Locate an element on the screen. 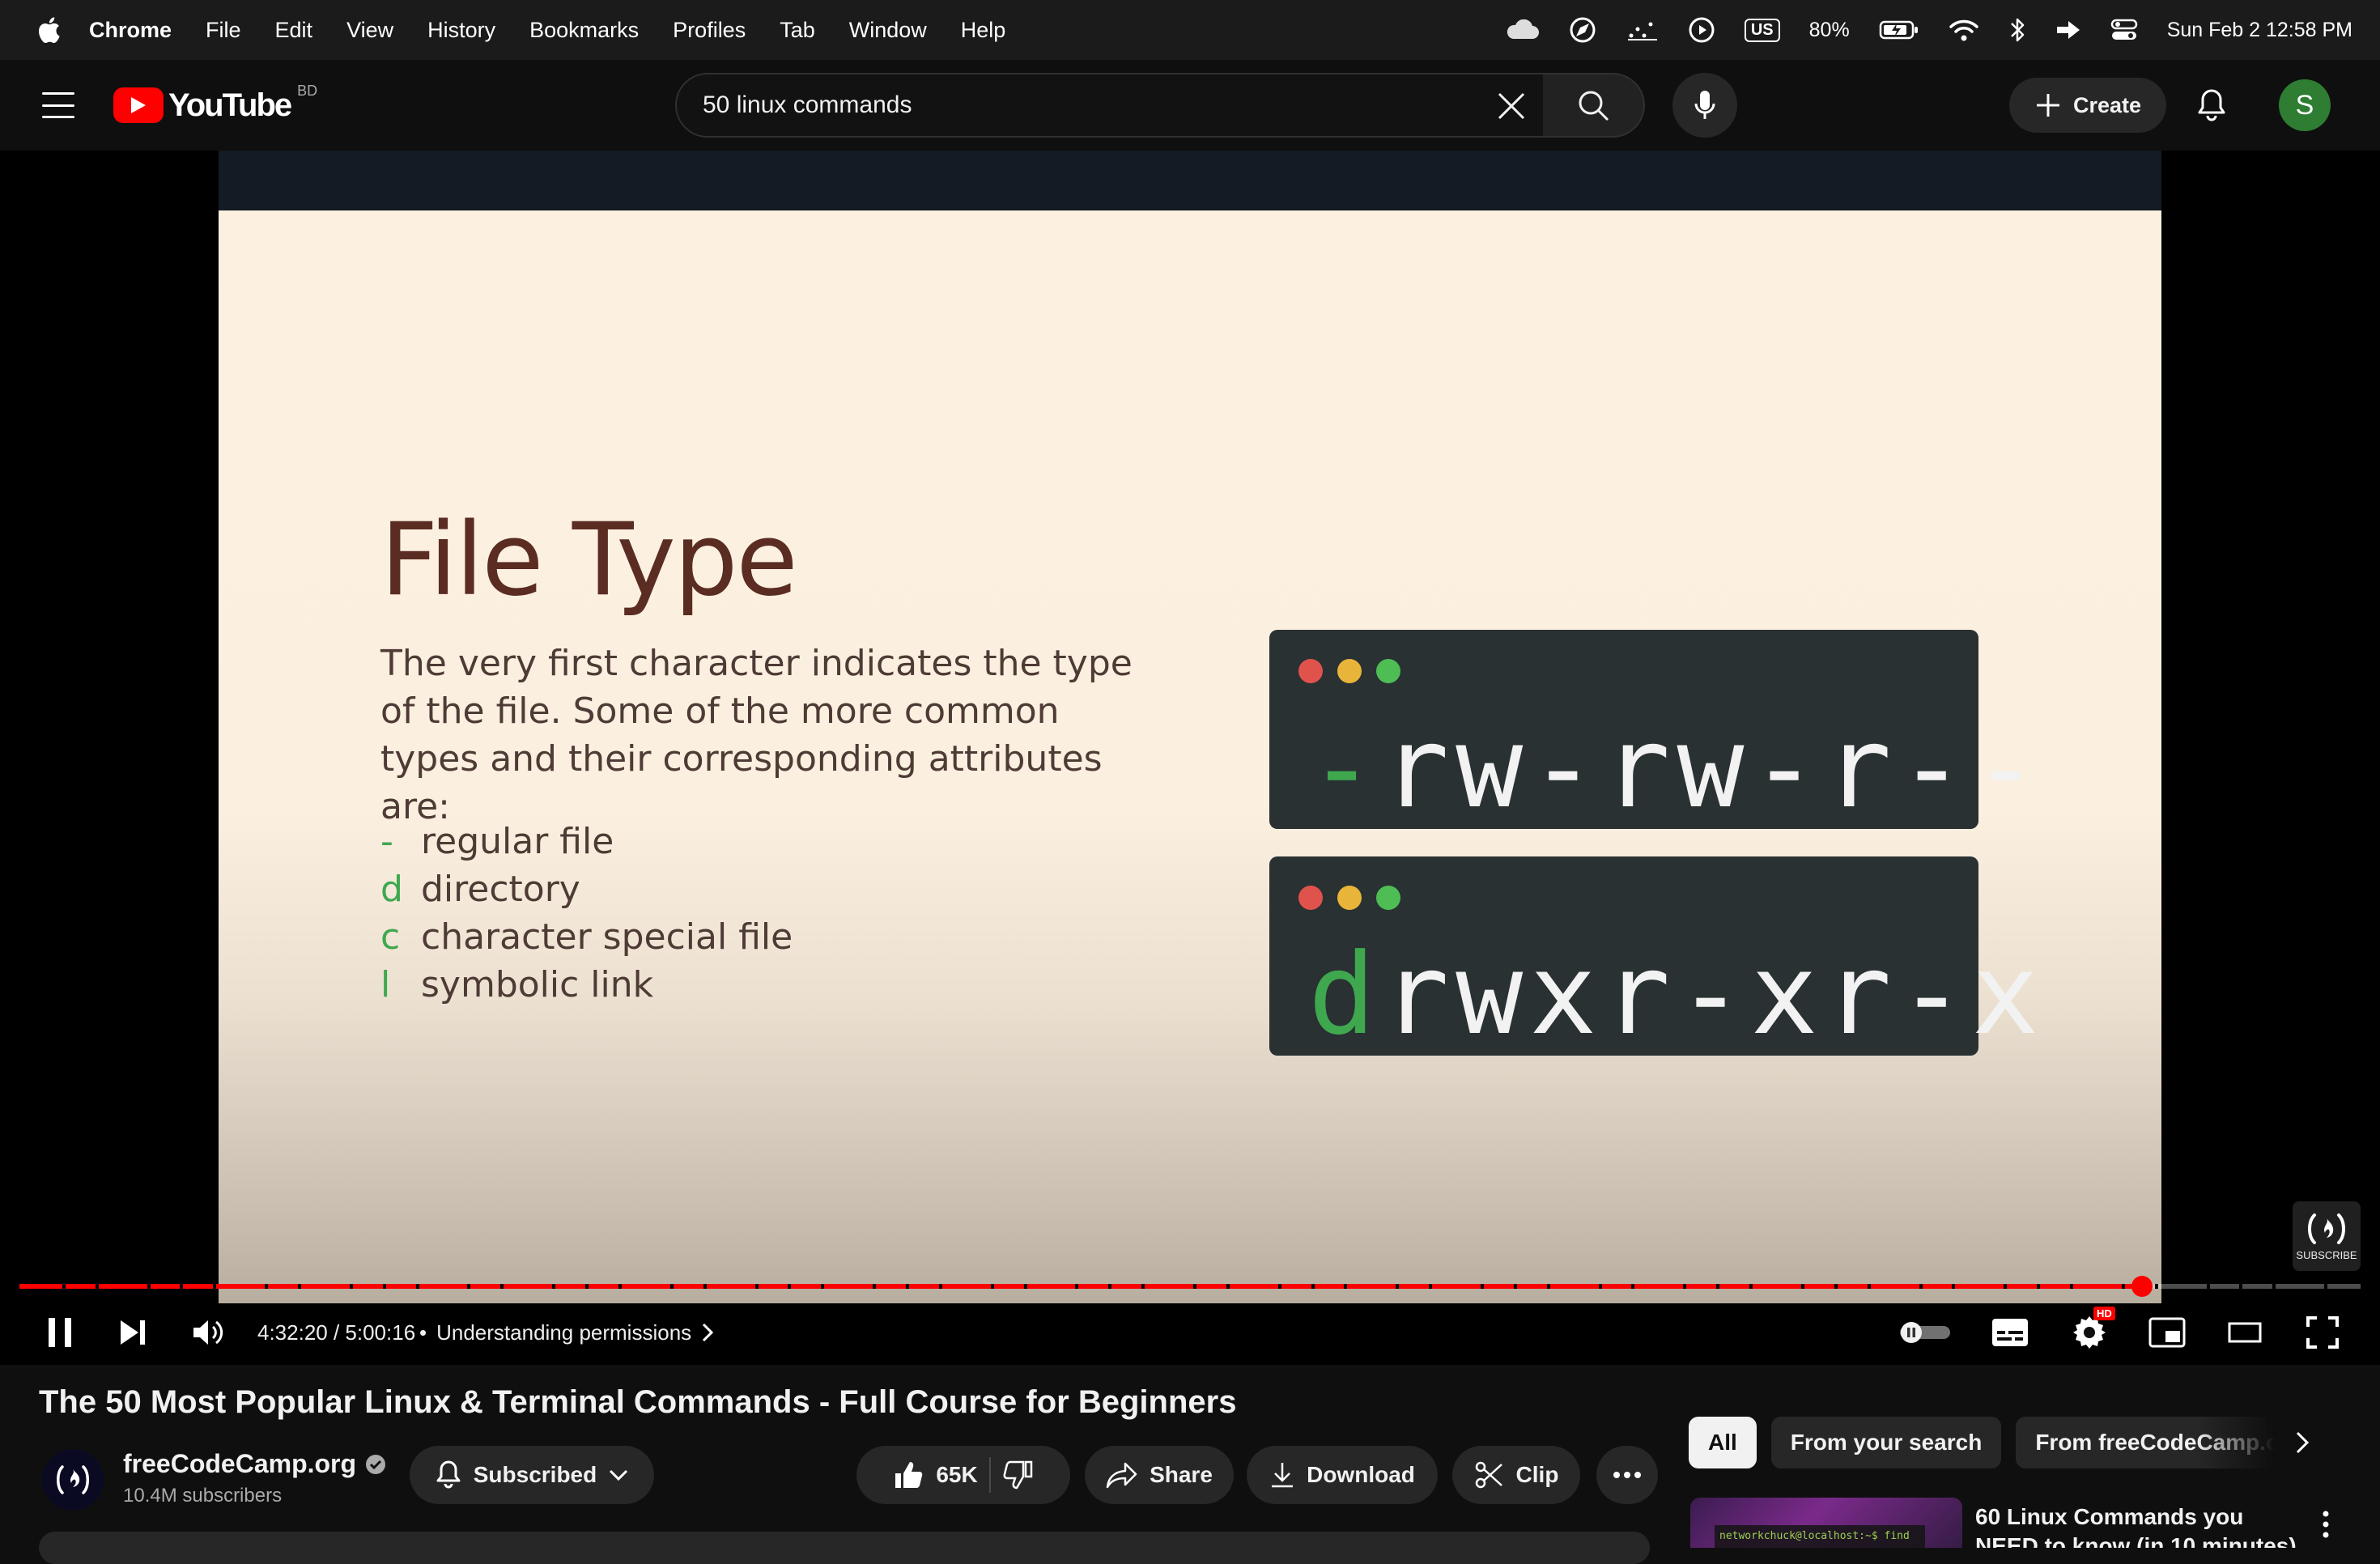 The height and width of the screenshot is (1564, 2380). menu-help: Help is located at coordinates (984, 31).